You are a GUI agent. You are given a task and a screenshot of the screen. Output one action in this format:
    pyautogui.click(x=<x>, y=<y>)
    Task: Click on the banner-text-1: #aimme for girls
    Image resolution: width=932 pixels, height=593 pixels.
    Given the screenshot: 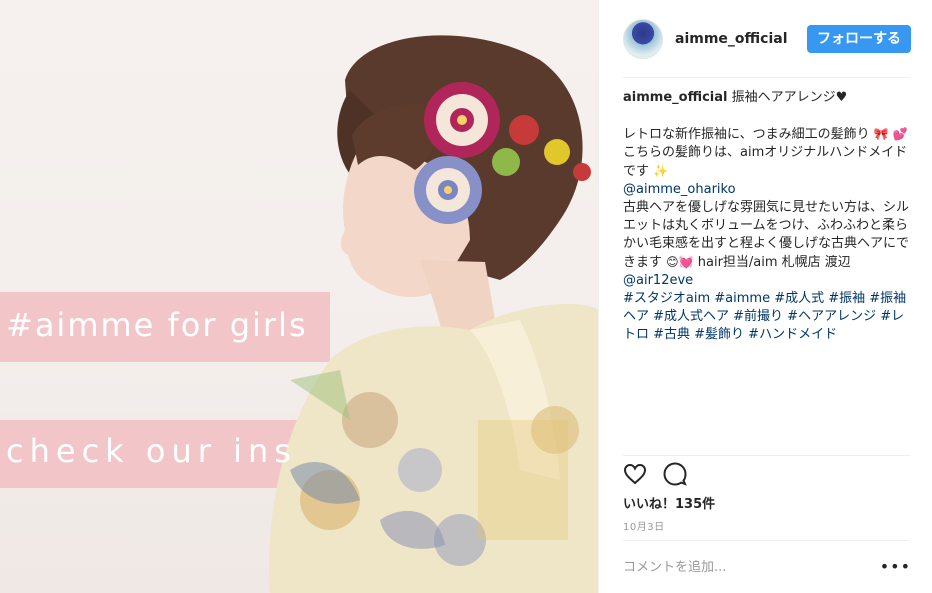 What is the action you would take?
    pyautogui.click(x=157, y=325)
    